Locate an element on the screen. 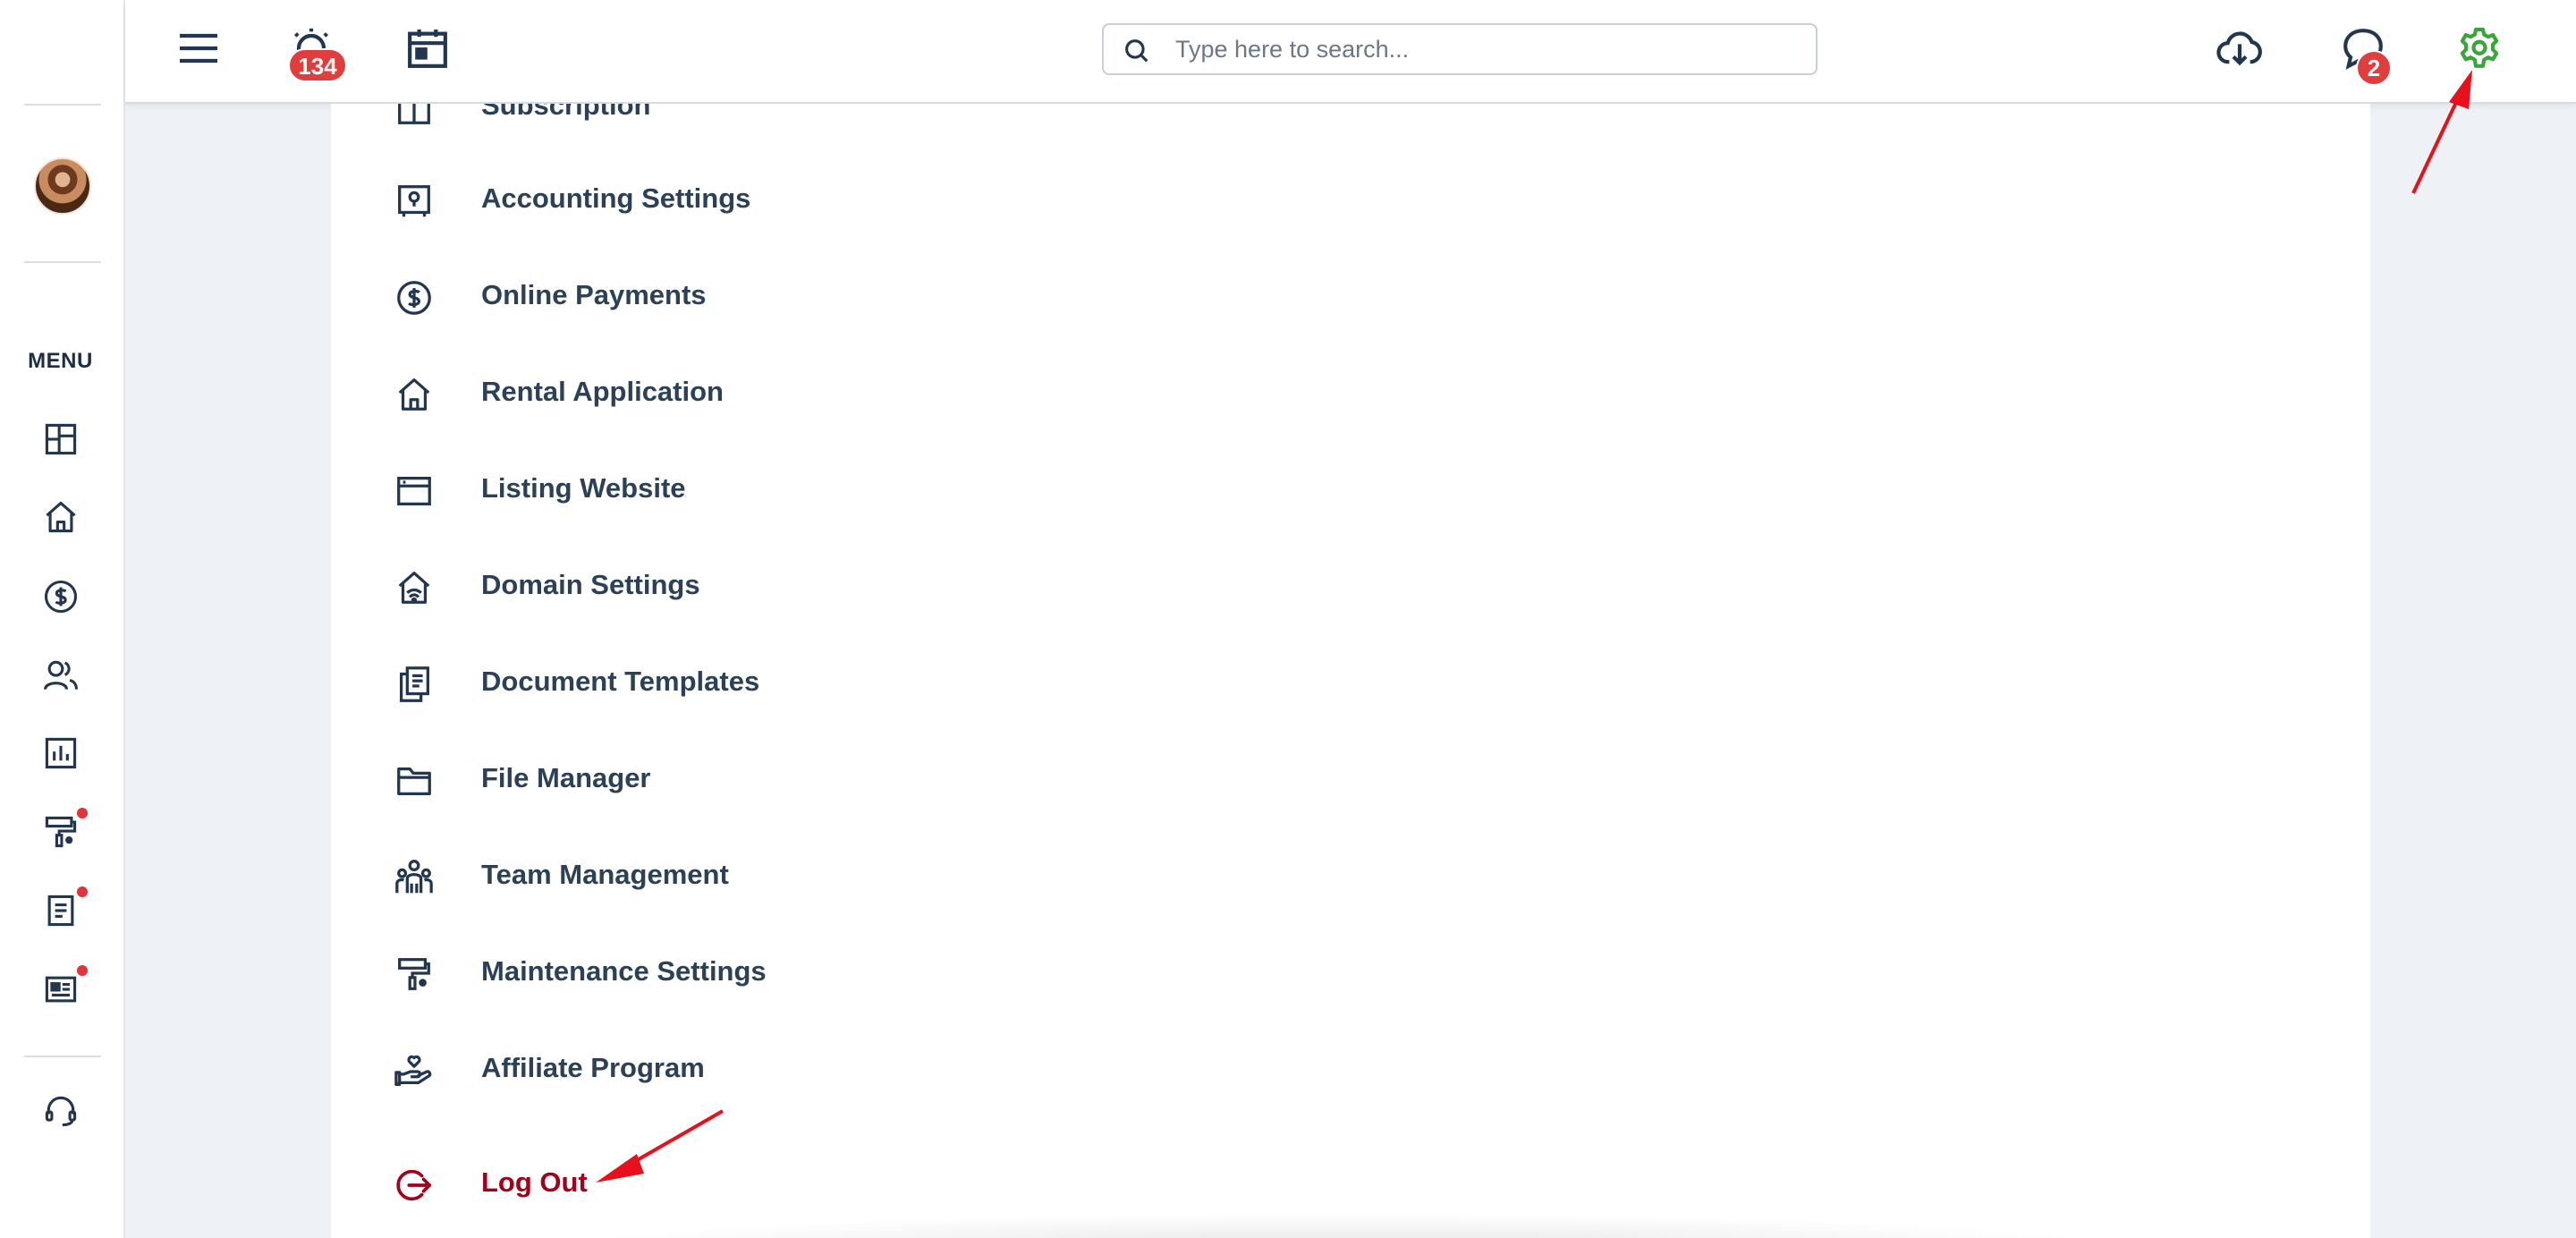 The image size is (2576, 1238). folder-icon is located at coordinates (414, 780).